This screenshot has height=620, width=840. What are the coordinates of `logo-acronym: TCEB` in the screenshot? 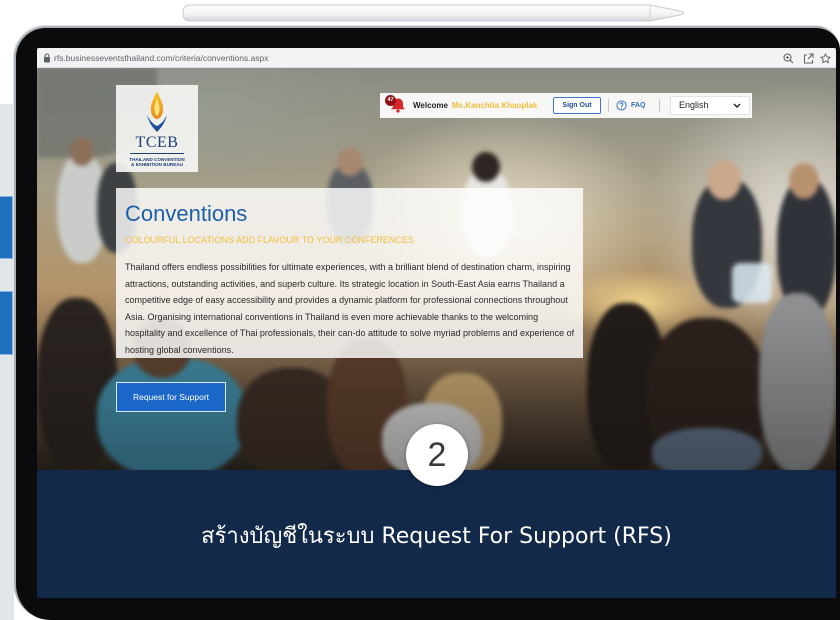 It's located at (157, 142).